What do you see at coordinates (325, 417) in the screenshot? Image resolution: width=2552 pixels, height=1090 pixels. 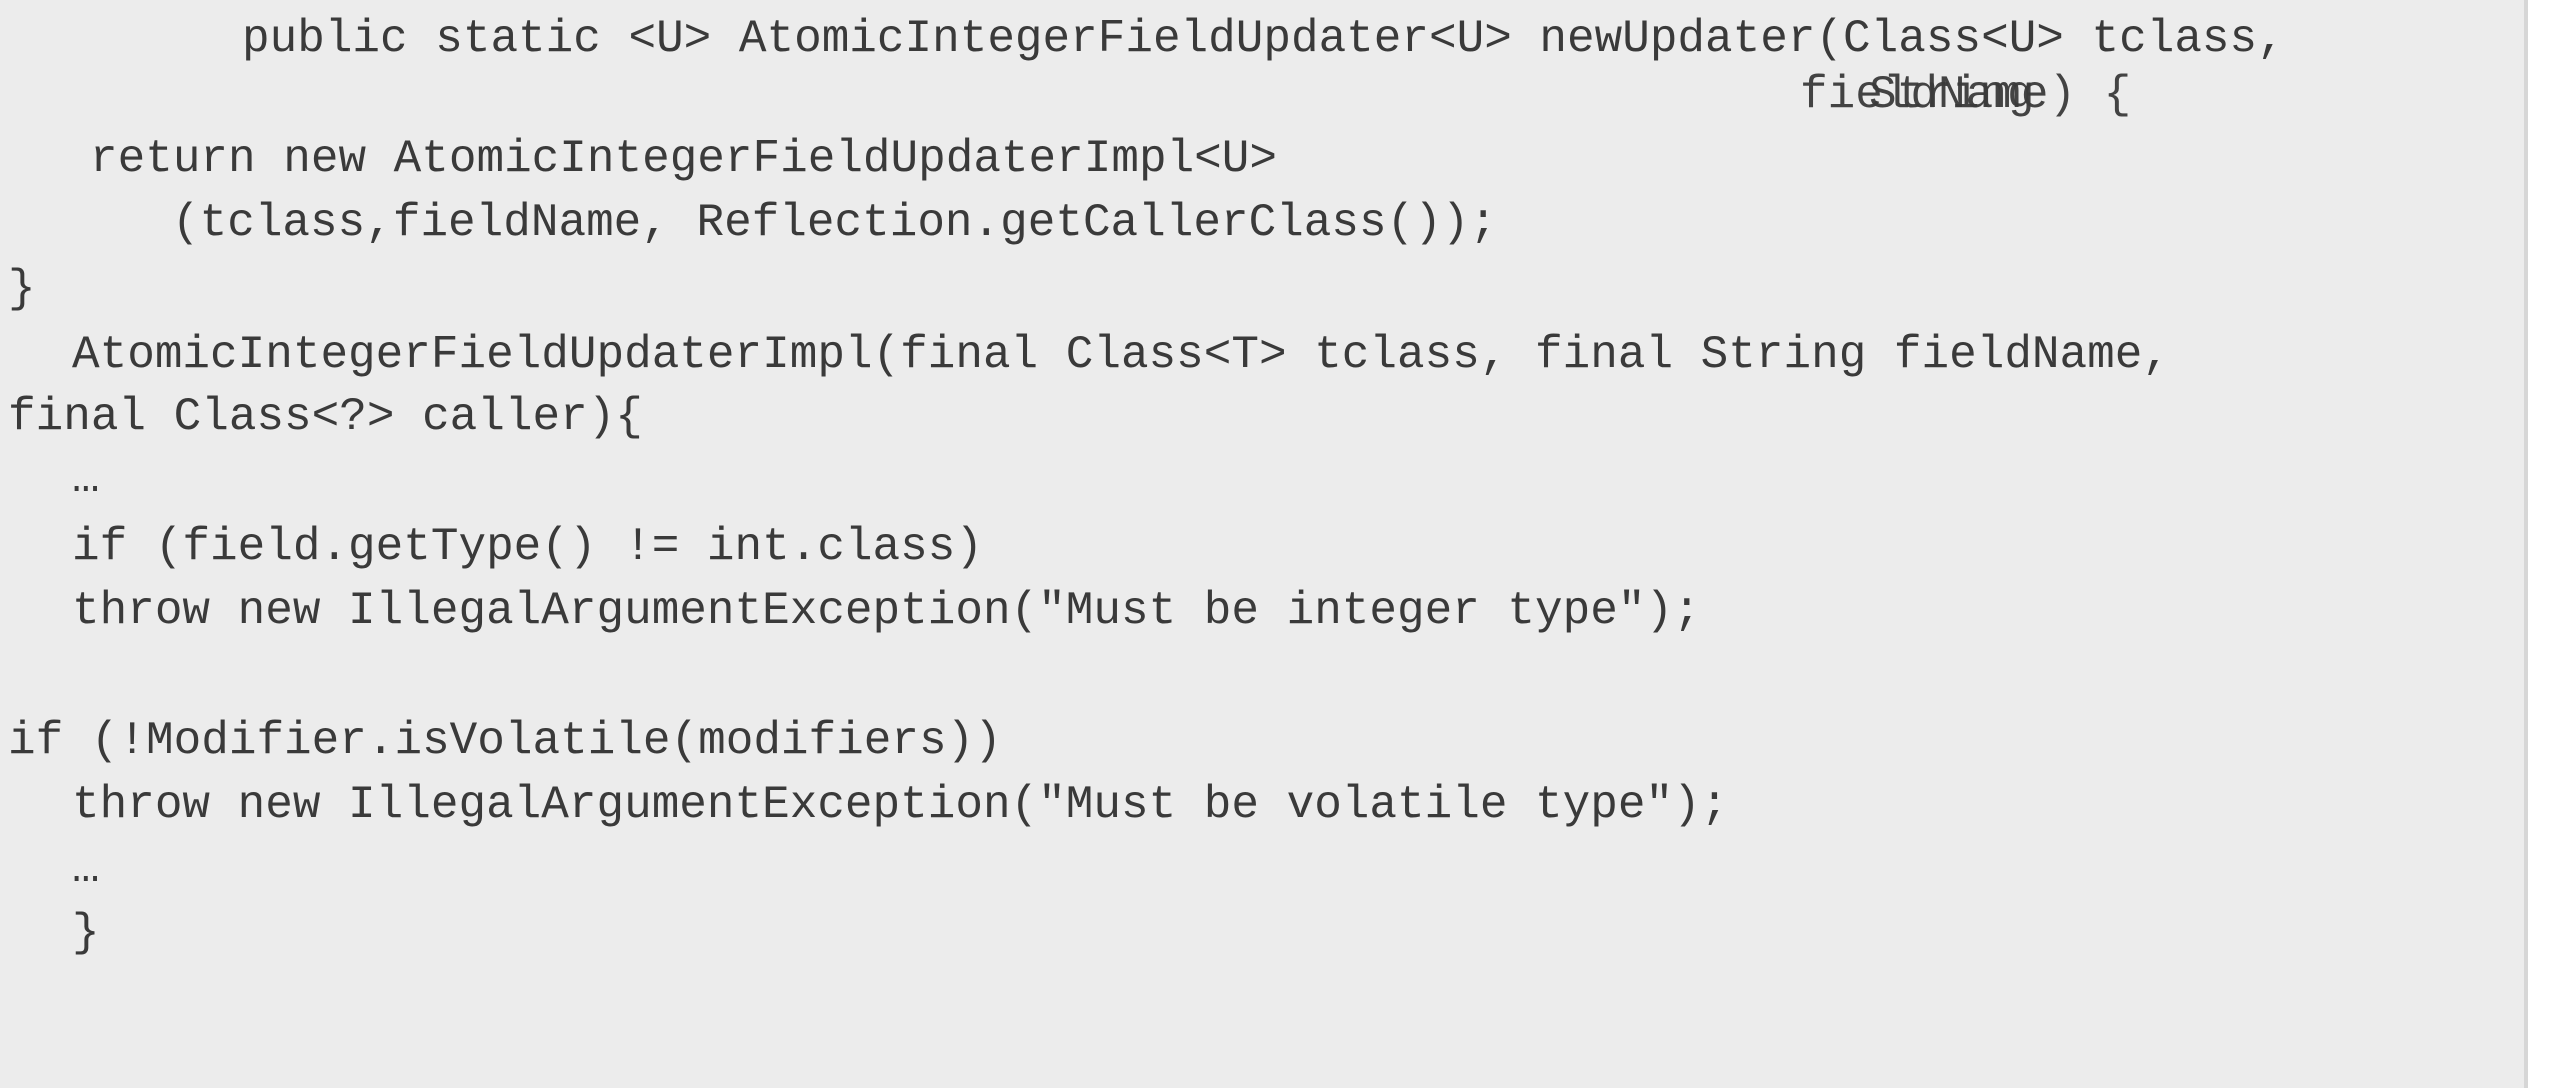 I see `code-line-7: final Class<?> caller){` at bounding box center [325, 417].